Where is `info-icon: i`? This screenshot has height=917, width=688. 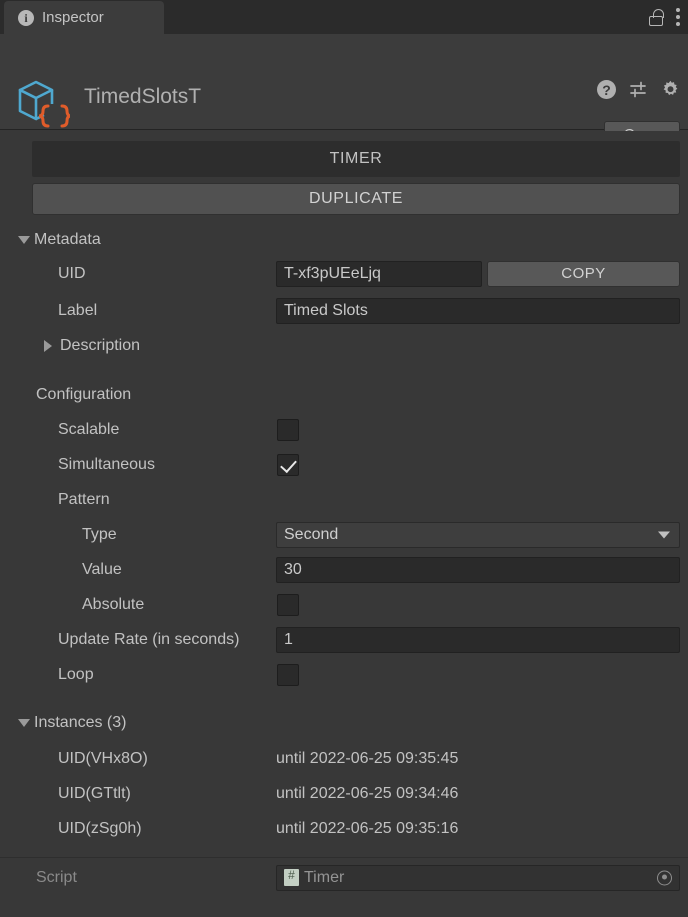 info-icon: i is located at coordinates (26, 17).